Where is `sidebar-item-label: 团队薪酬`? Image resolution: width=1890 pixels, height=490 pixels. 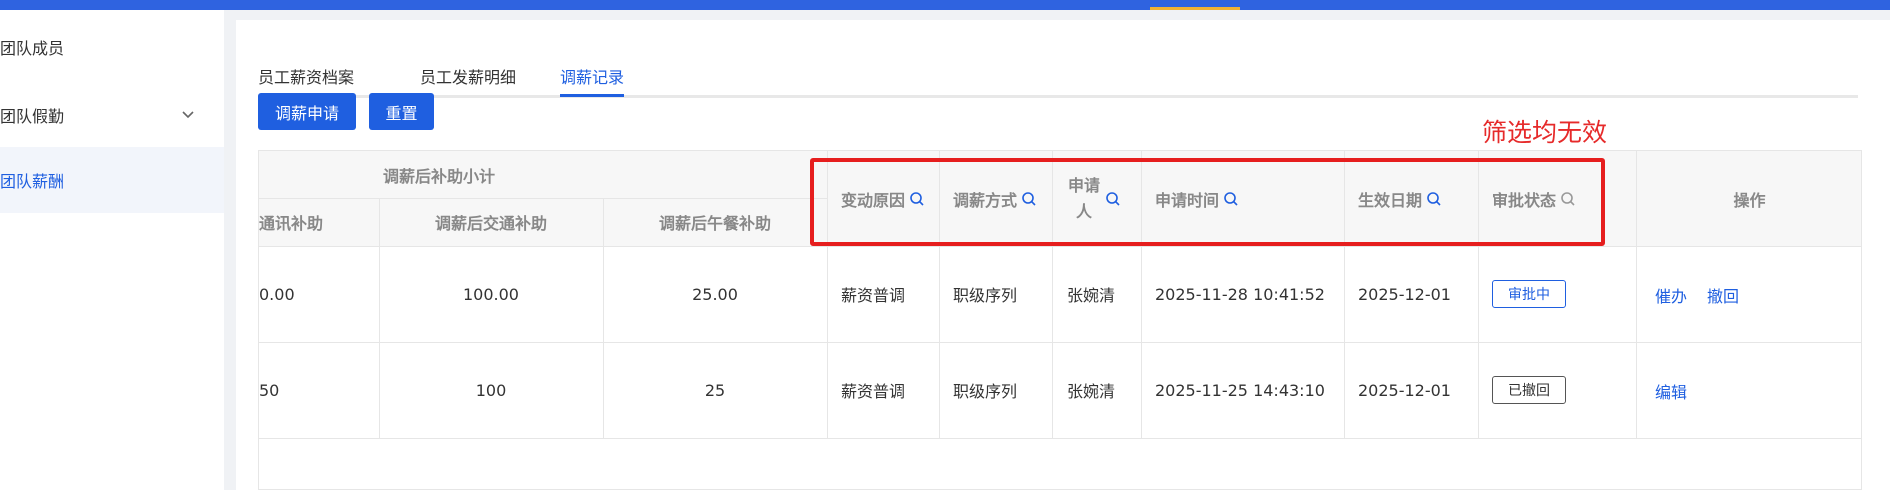
sidebar-item-label: 团队薪酬 is located at coordinates (32, 181).